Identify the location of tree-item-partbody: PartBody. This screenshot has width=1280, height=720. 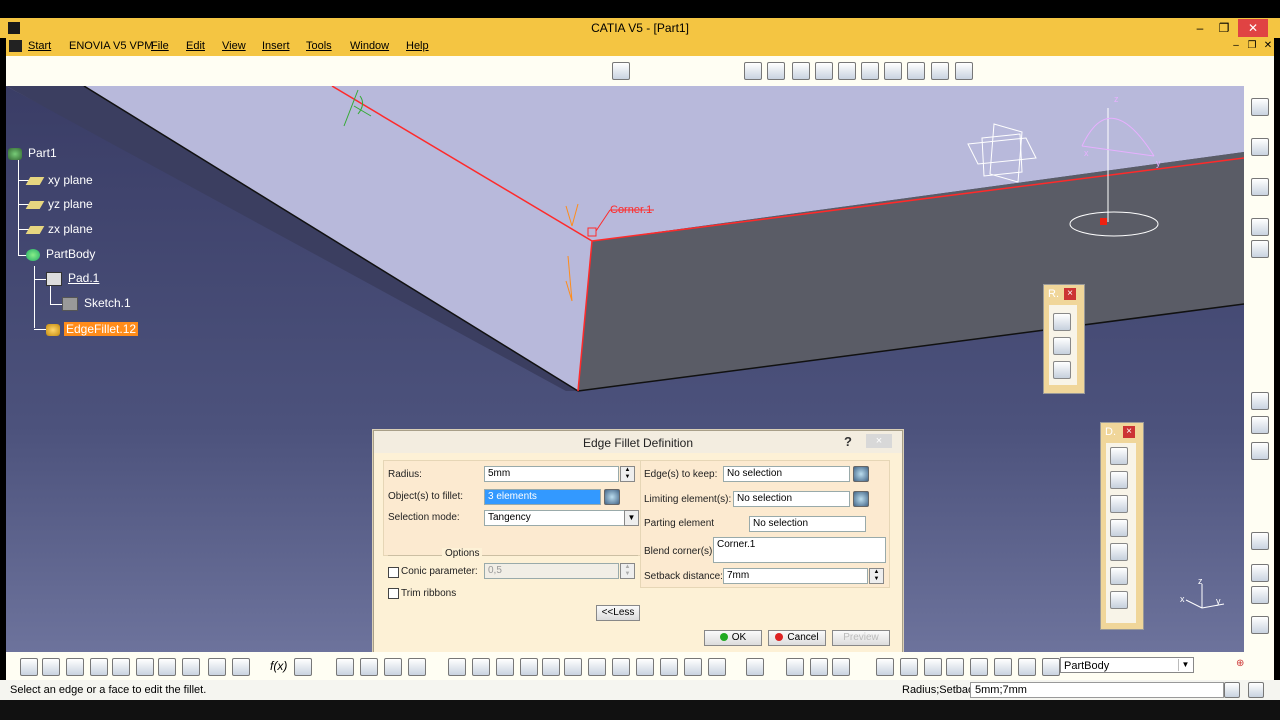
(61, 254).